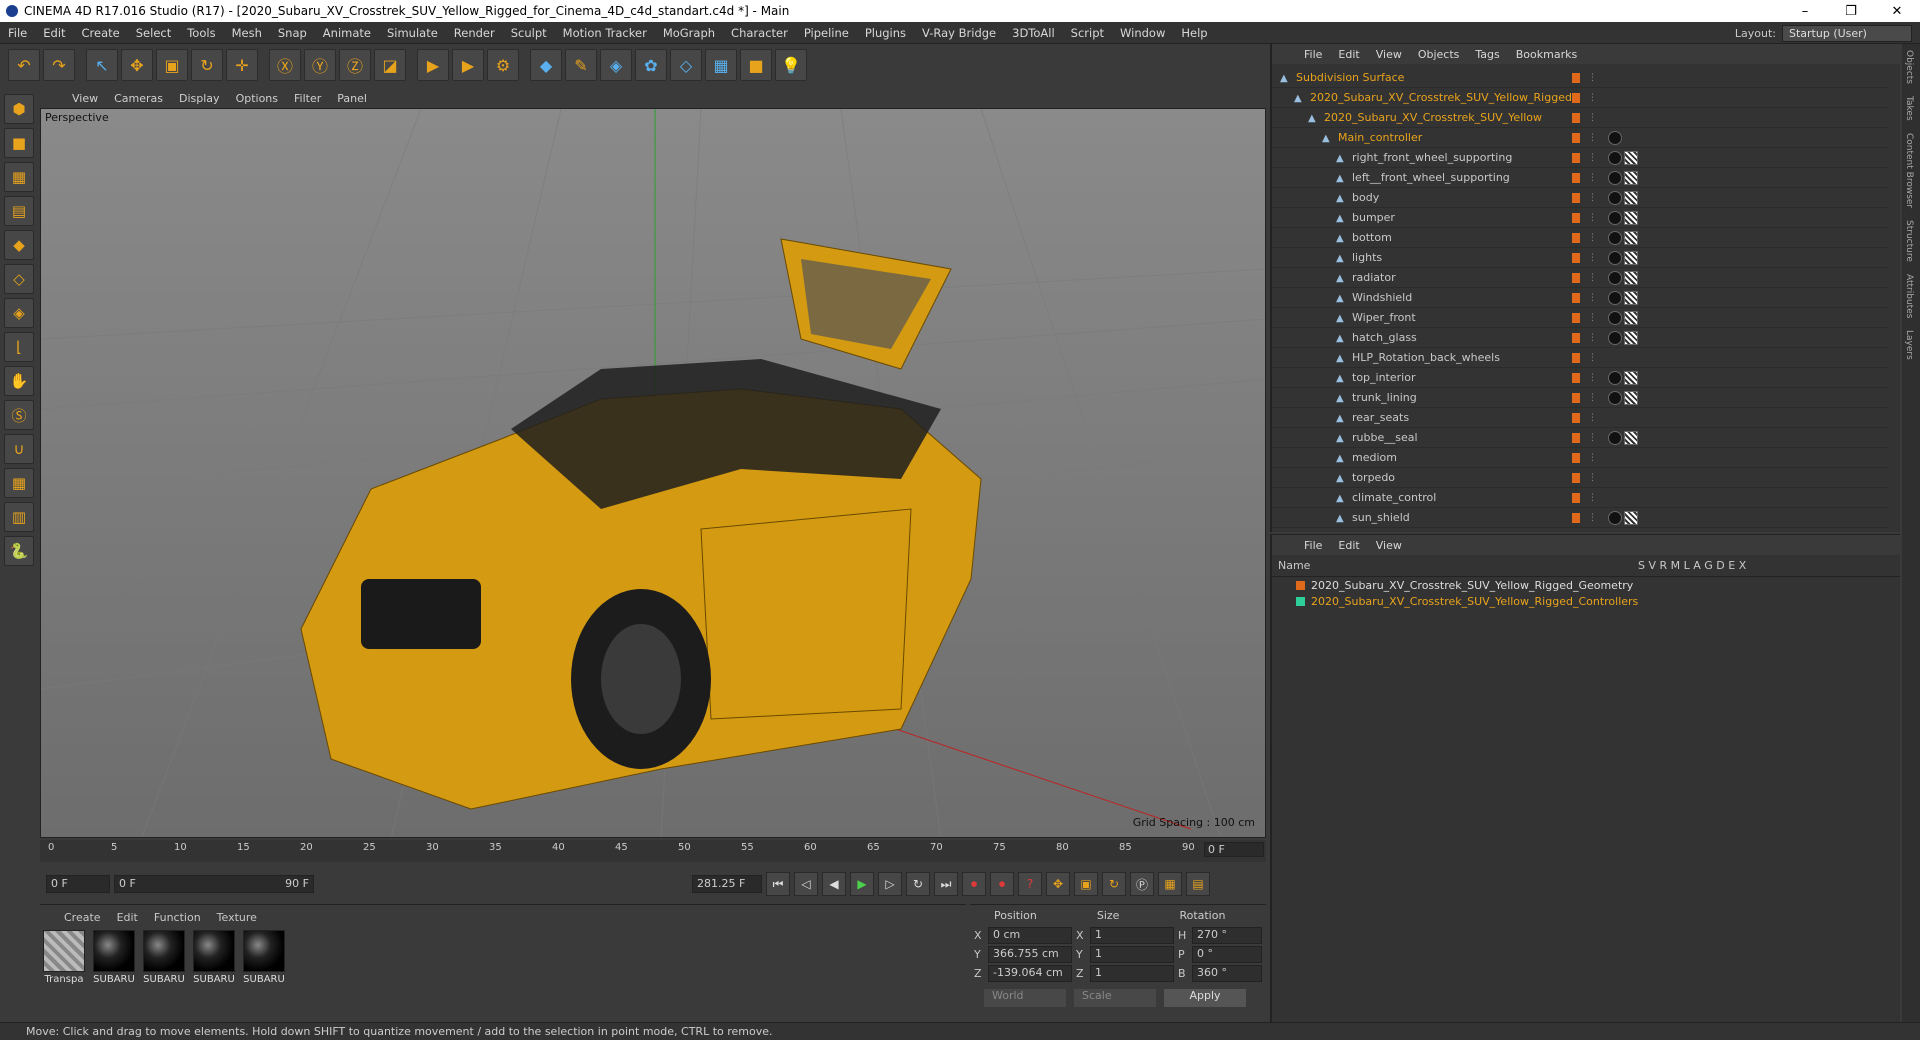 This screenshot has height=1040, width=1920. Describe the element at coordinates (19, 381) in the screenshot. I see `tweak-icon: ✋` at that location.